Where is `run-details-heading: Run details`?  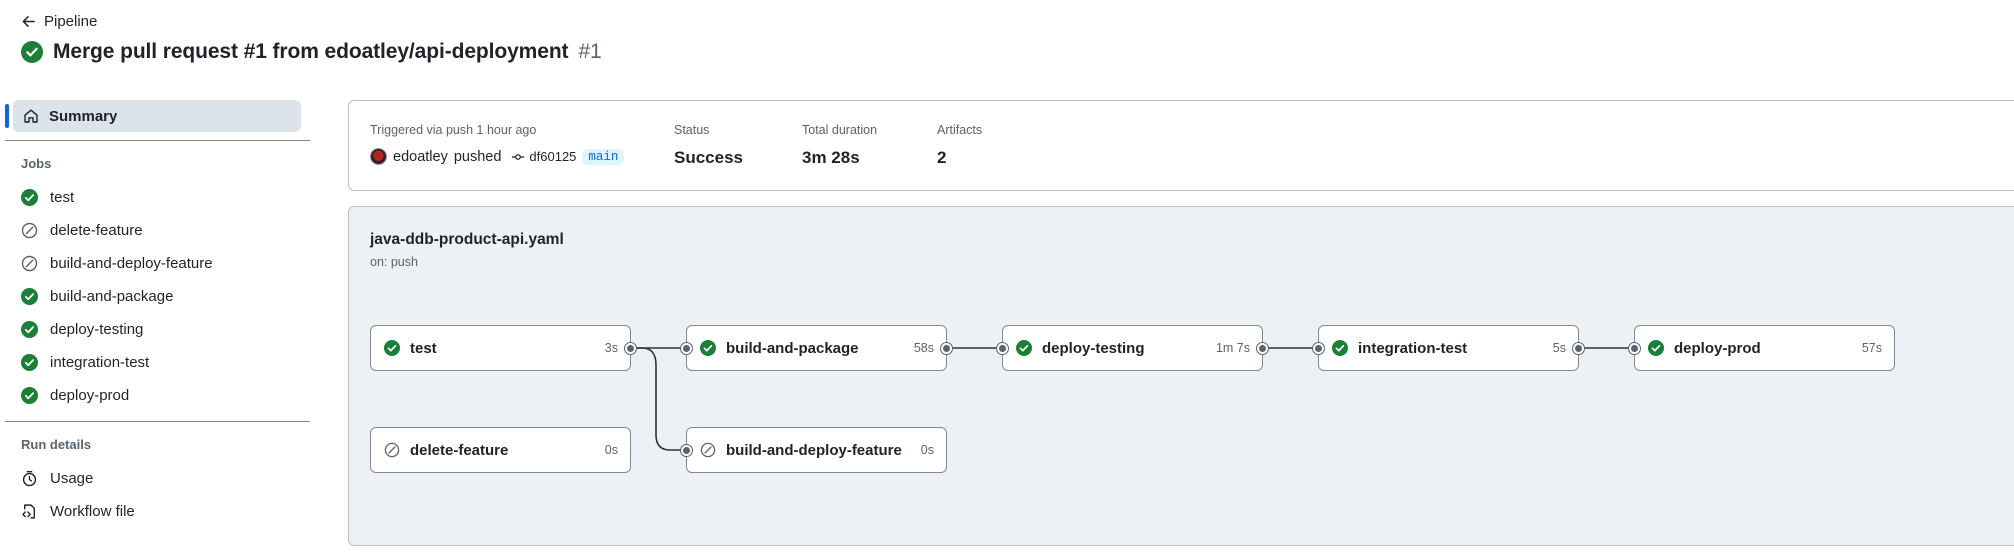 run-details-heading: Run details is located at coordinates (56, 444).